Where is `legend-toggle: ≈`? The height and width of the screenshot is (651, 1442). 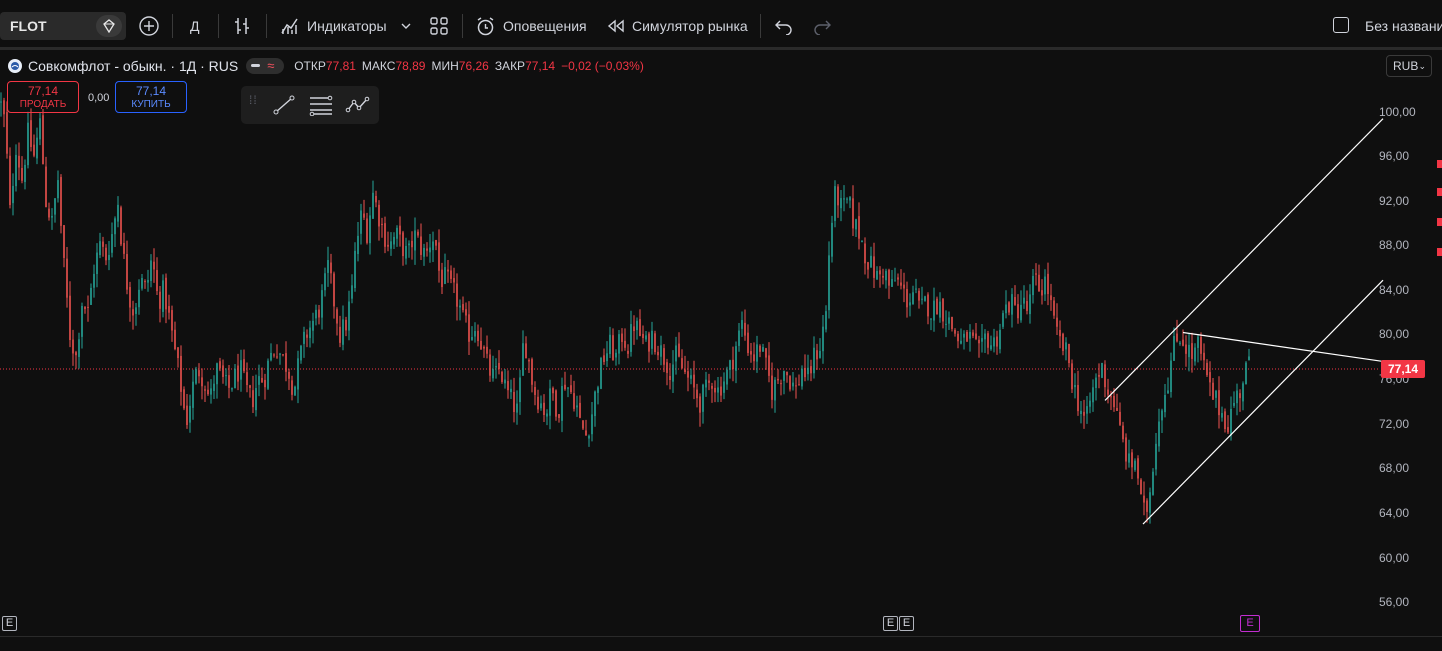 legend-toggle: ≈ is located at coordinates (265, 66).